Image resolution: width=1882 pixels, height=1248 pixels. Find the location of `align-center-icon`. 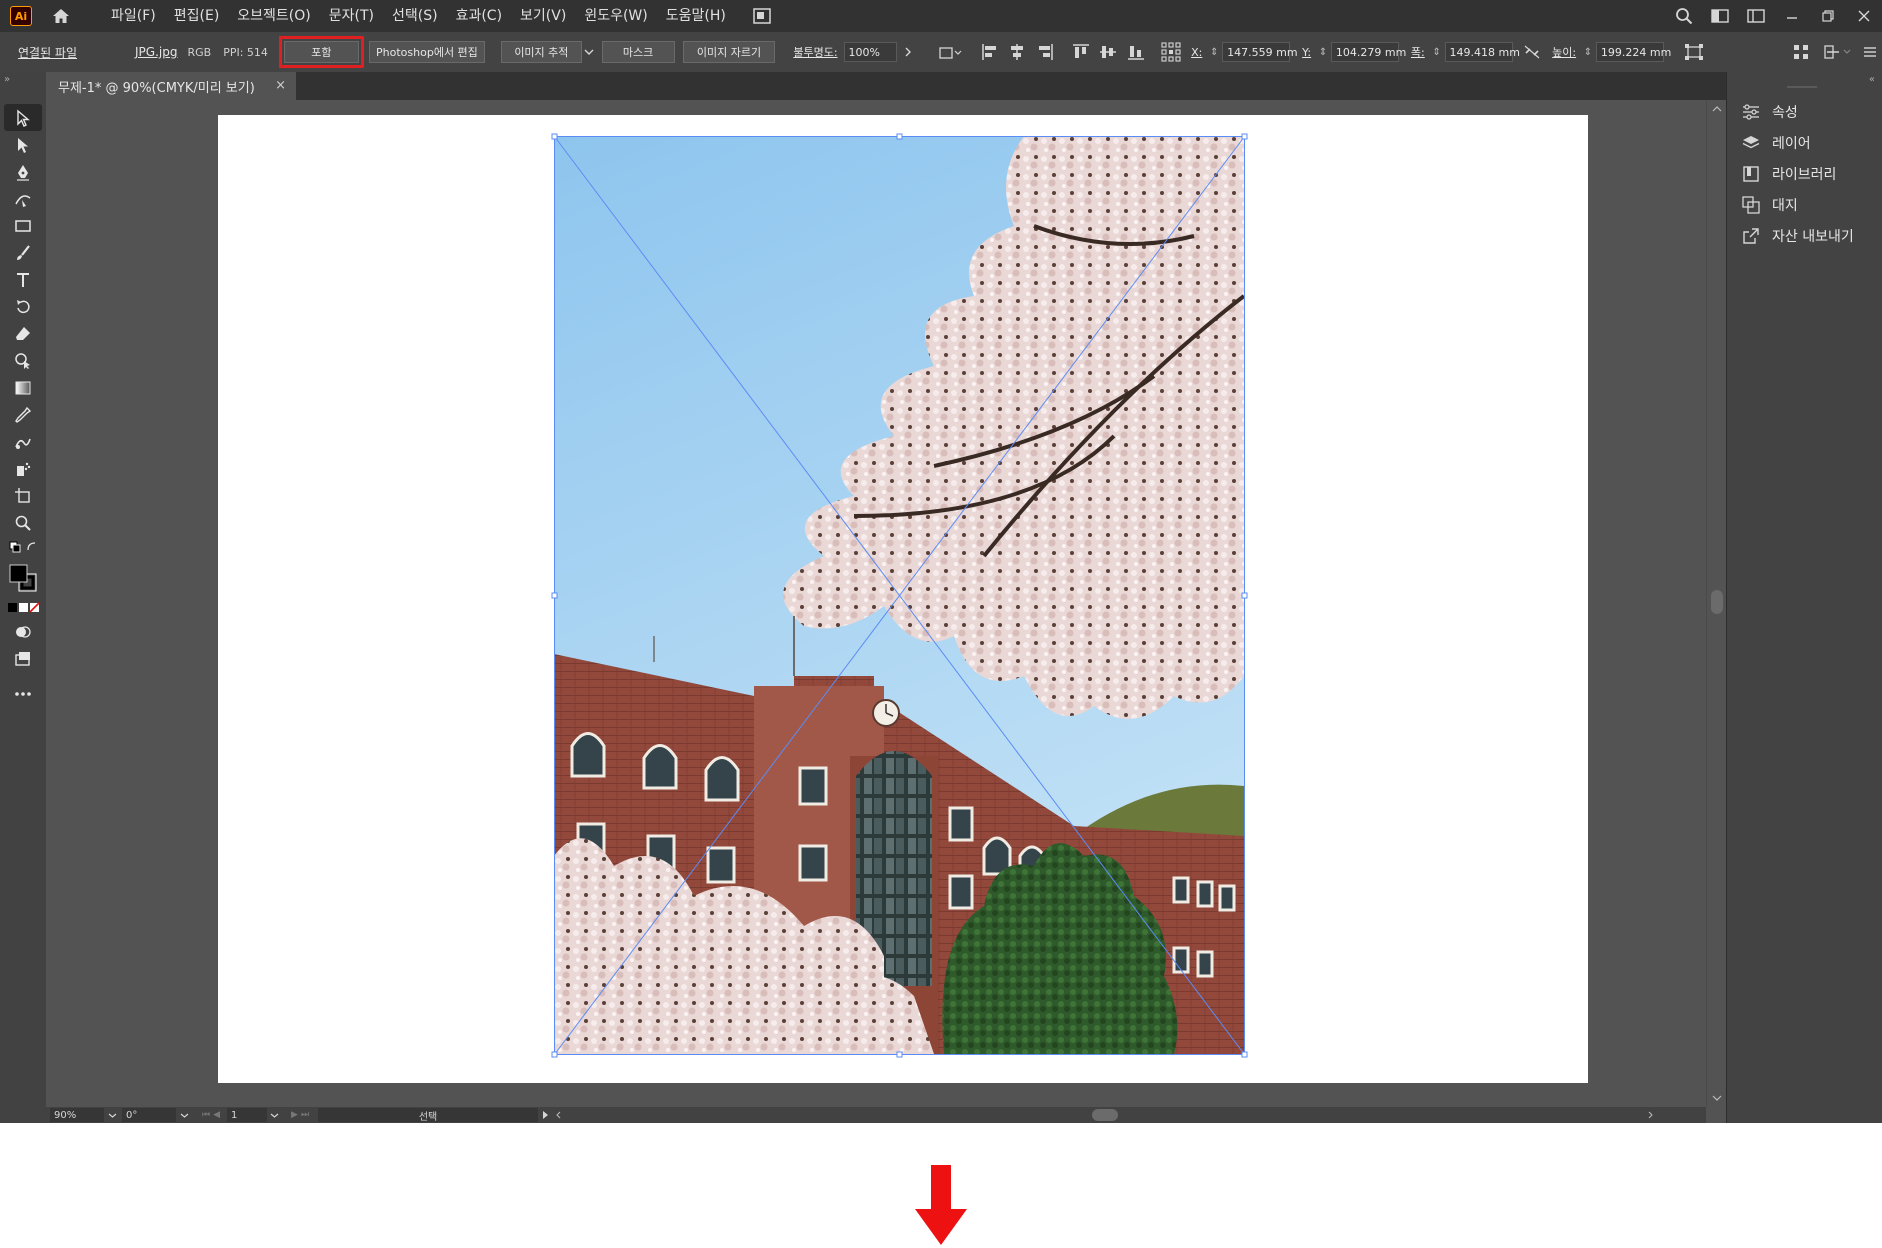

align-center-icon is located at coordinates (1018, 52).